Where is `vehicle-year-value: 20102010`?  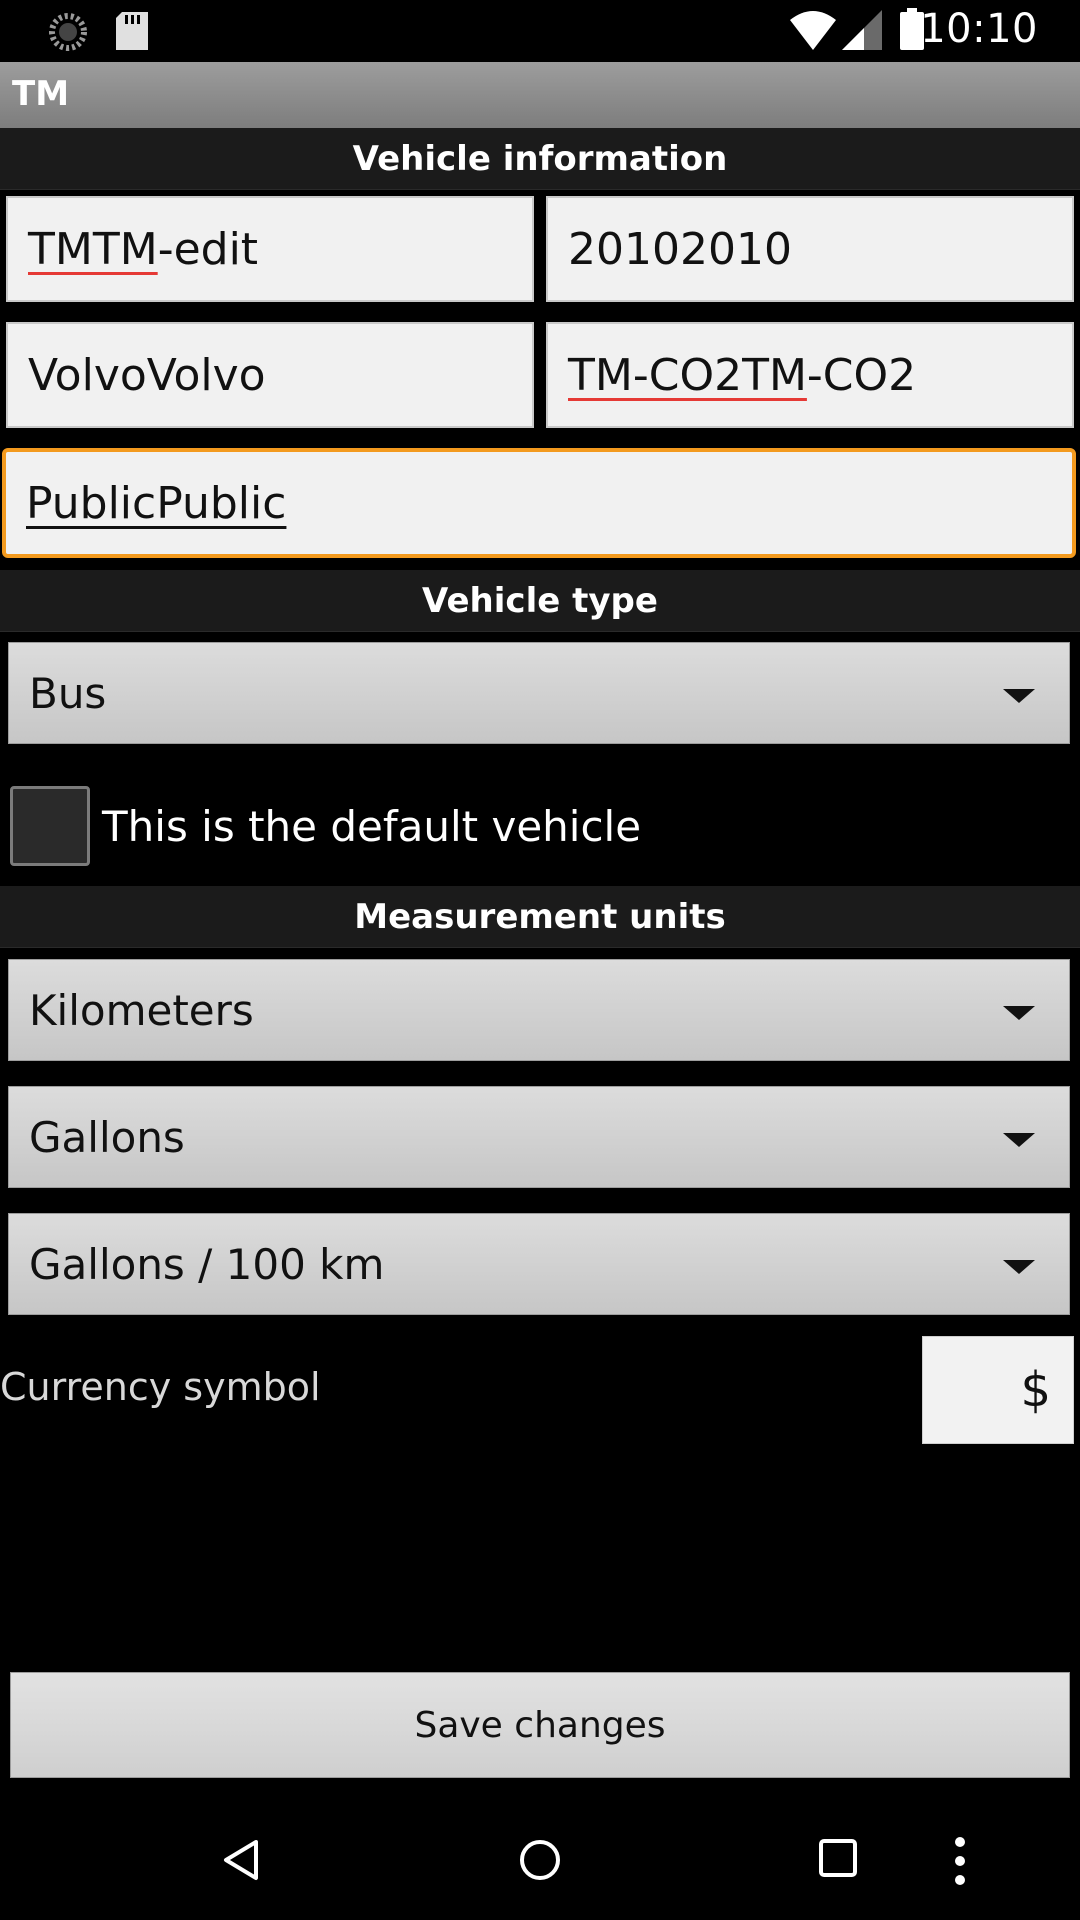
vehicle-year-value: 20102010 is located at coordinates (680, 249).